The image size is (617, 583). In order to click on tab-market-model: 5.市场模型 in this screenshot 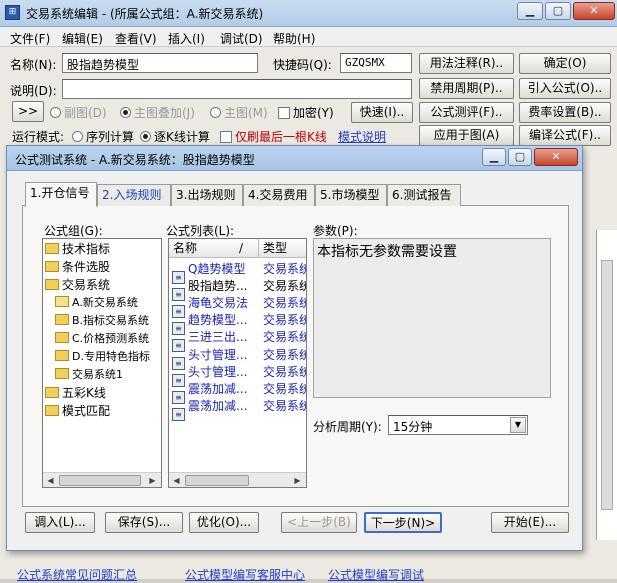, I will do `click(351, 195)`.